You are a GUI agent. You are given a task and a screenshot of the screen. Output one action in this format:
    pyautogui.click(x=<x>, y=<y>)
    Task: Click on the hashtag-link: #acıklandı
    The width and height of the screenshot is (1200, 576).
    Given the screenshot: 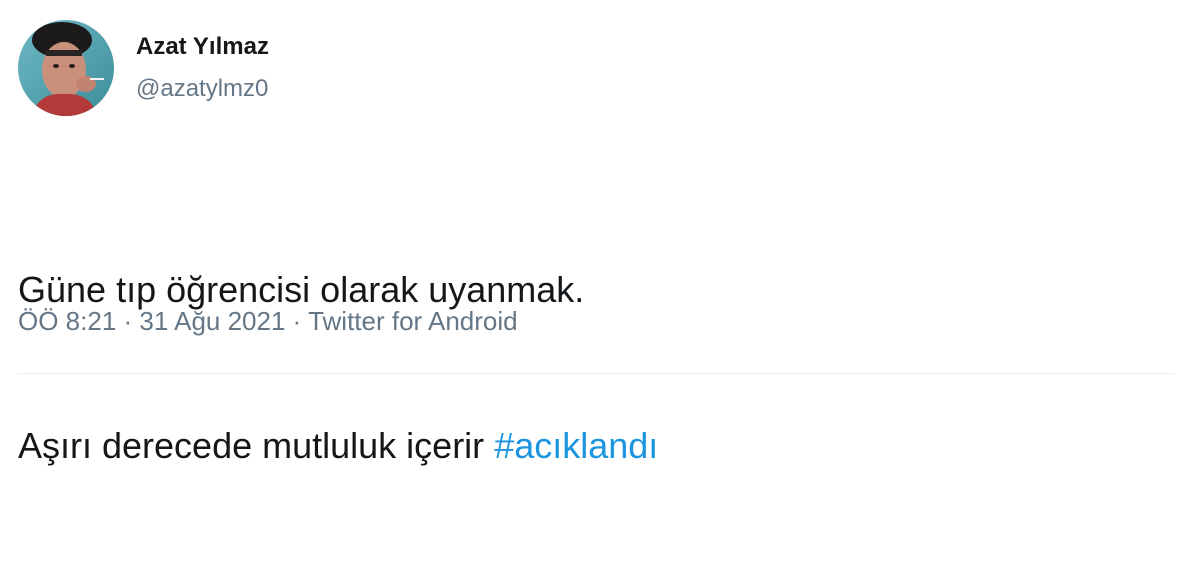 What is the action you would take?
    pyautogui.click(x=576, y=445)
    